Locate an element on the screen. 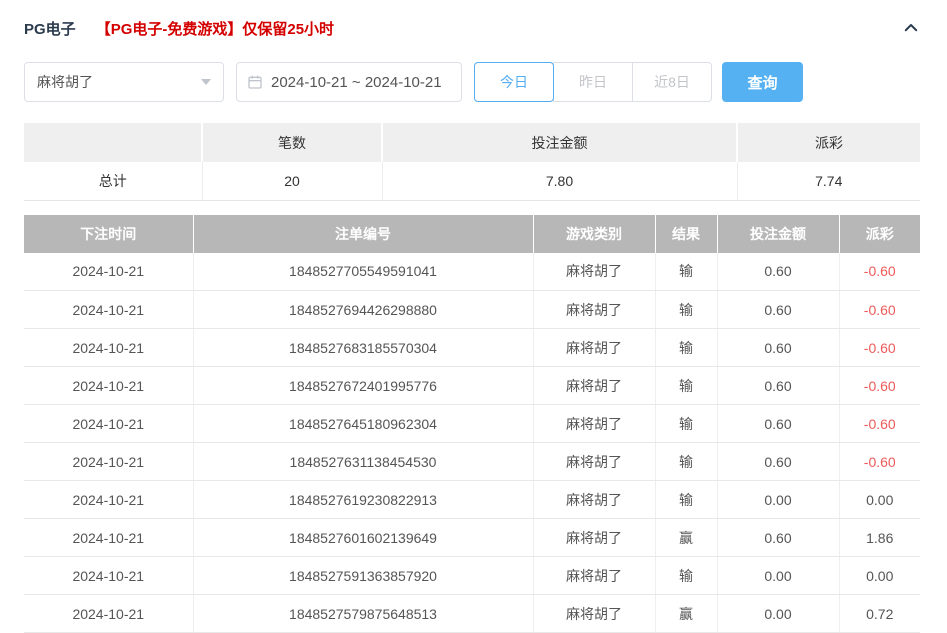 This screenshot has width=947, height=633. chevron-down-icon is located at coordinates (206, 82).